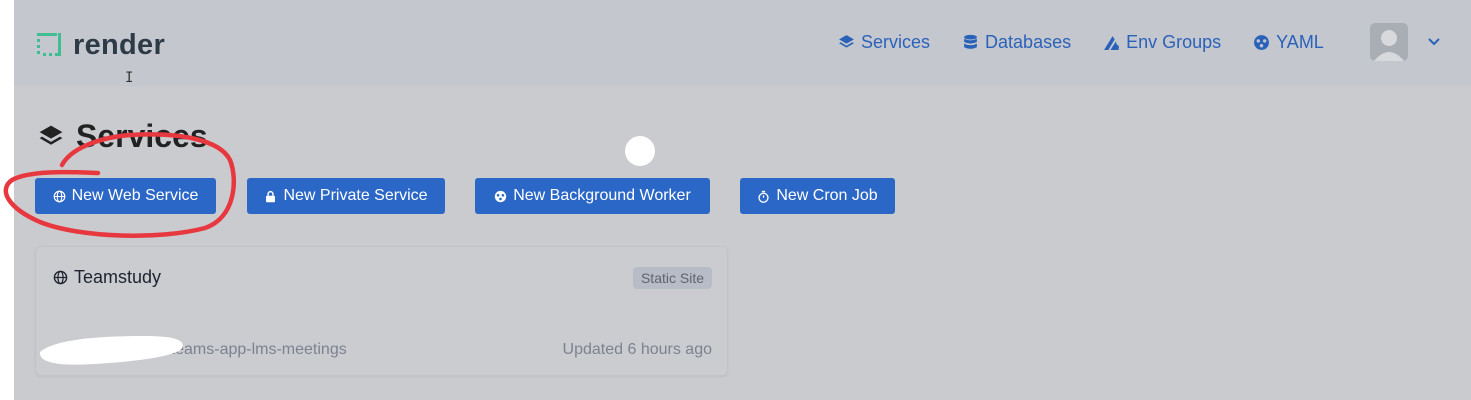  I want to click on nav-yaml-label: YAML, so click(1300, 41).